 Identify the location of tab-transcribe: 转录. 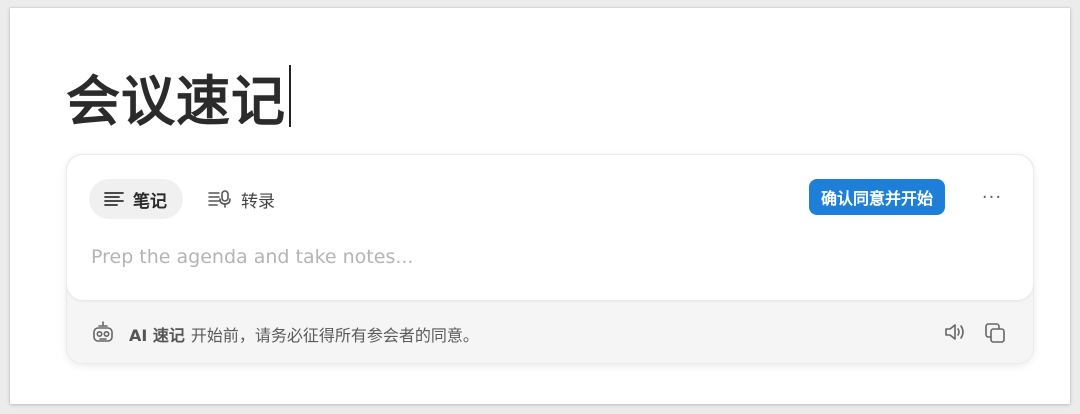
(242, 199).